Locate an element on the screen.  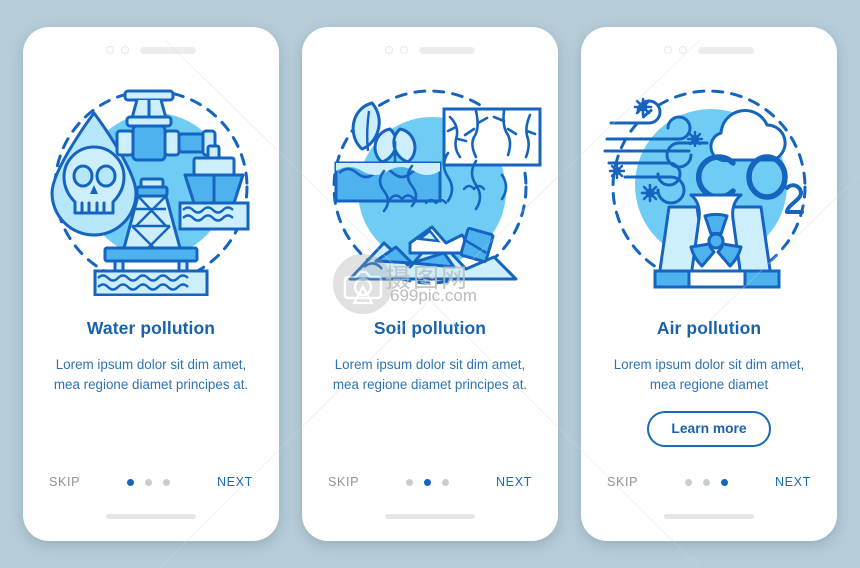
illustration-water-pollution is located at coordinates (151, 188).